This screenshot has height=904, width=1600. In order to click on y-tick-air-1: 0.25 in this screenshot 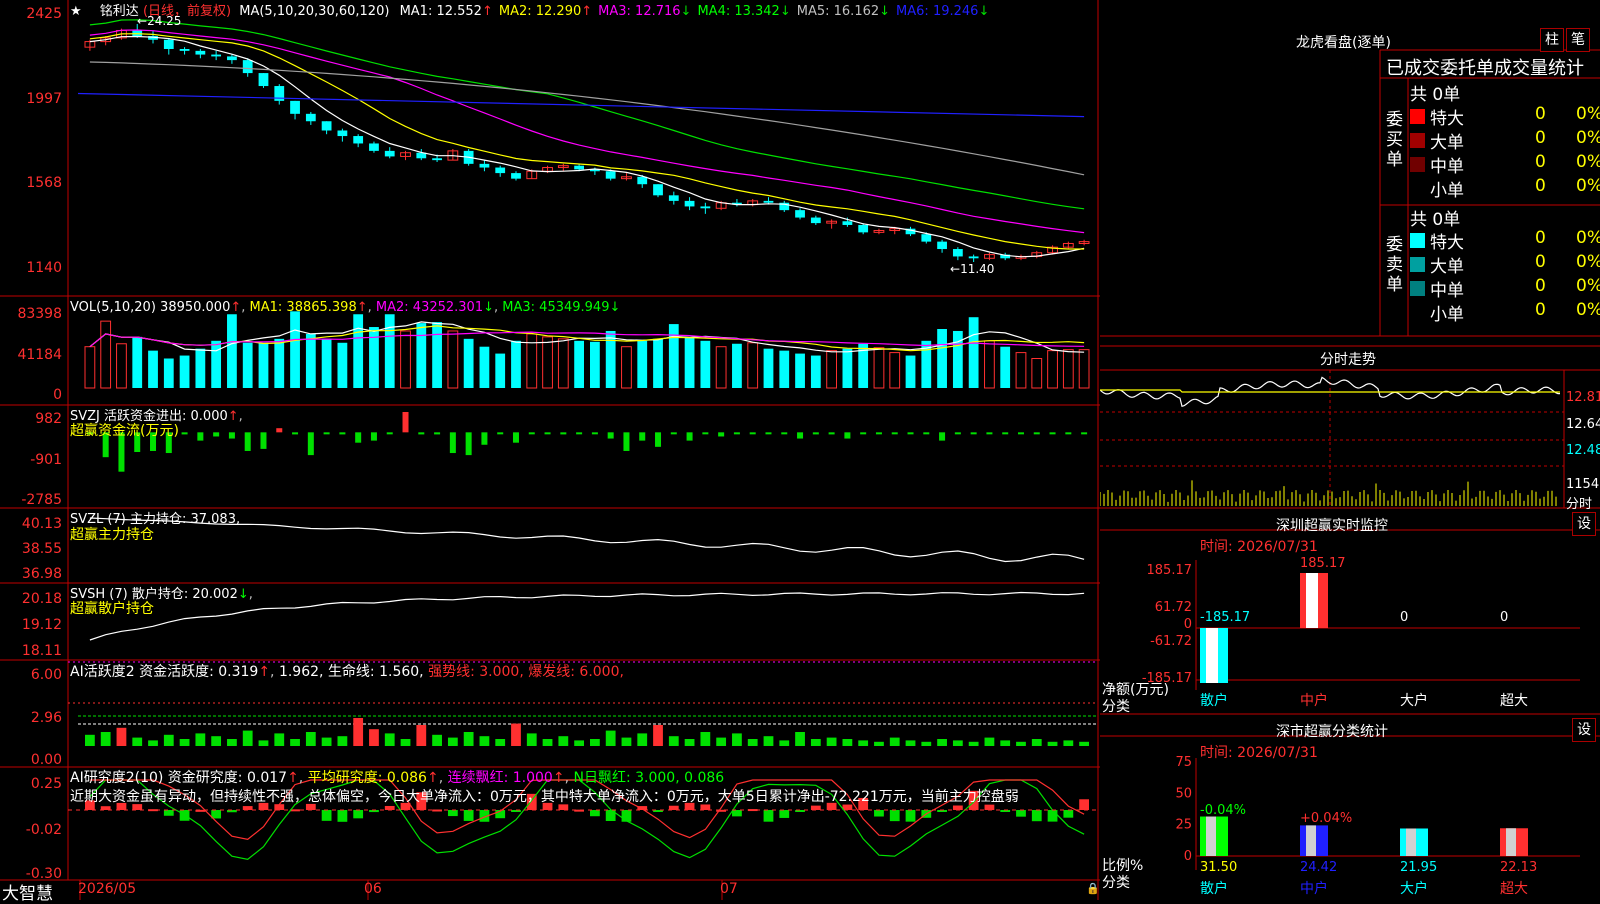, I will do `click(46, 784)`.